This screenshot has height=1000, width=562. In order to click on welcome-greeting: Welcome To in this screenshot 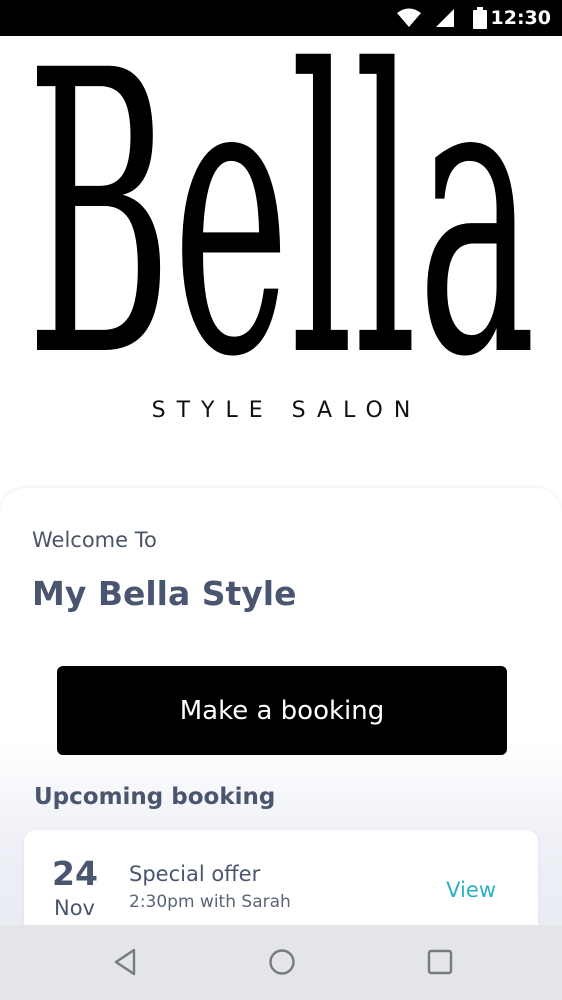, I will do `click(94, 540)`.